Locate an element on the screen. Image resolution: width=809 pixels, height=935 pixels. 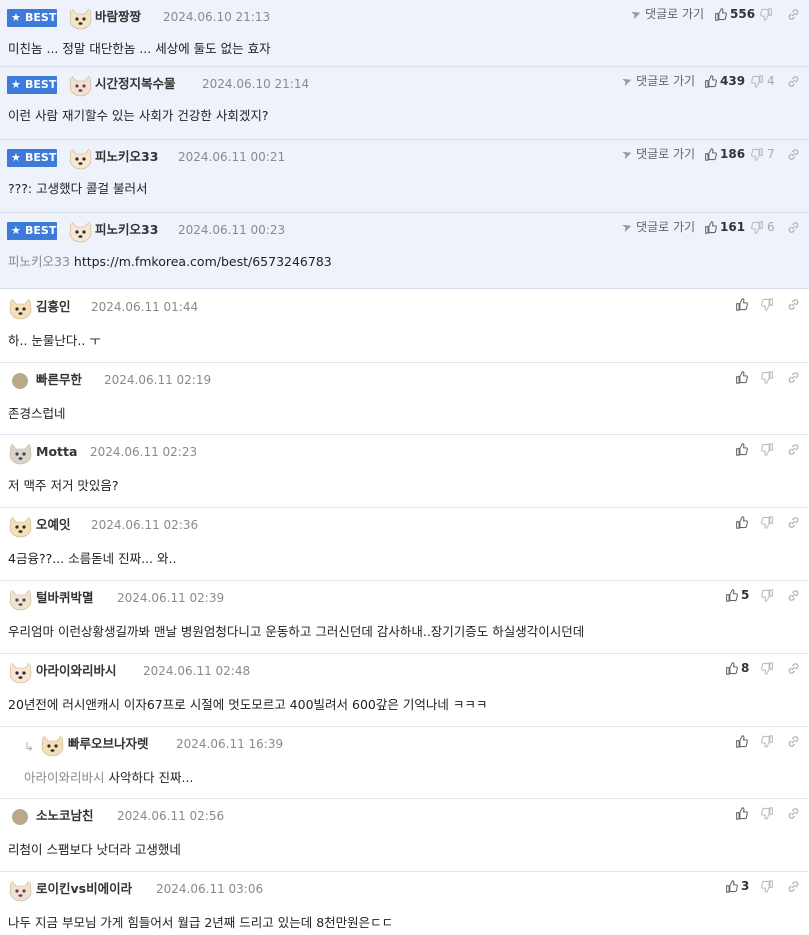
upvote-button: 161 is located at coordinates (724, 227).